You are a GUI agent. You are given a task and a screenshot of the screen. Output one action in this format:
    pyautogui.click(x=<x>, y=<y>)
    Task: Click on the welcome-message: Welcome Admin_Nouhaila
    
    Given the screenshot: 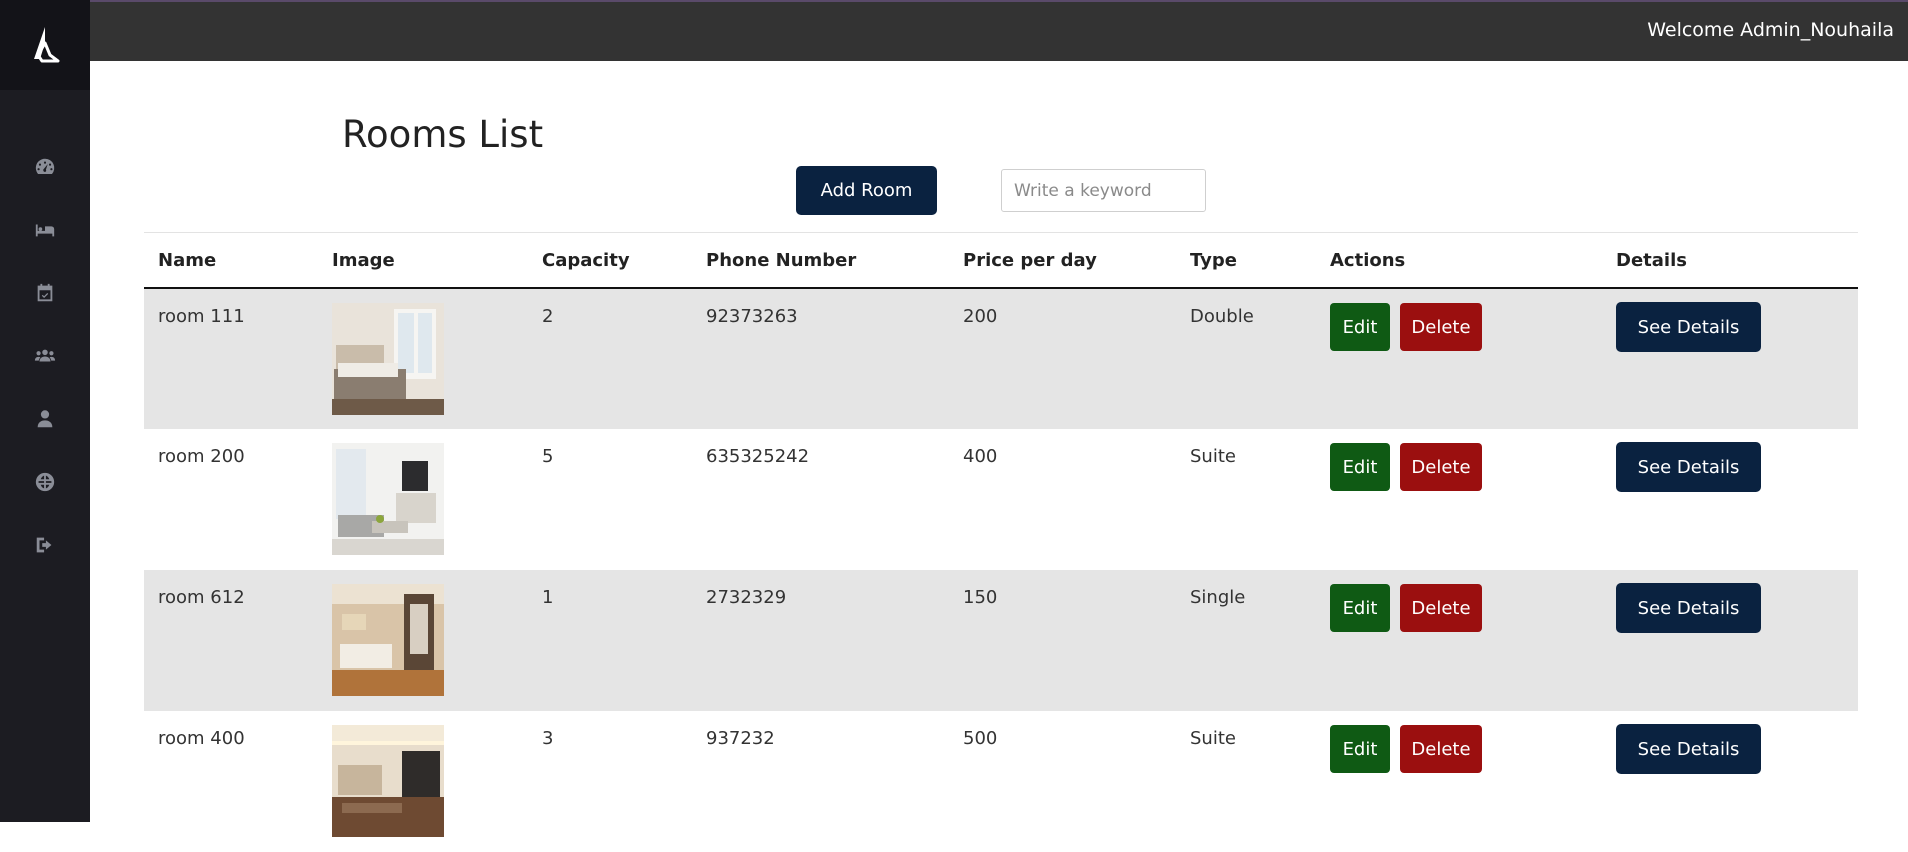 What is the action you would take?
    pyautogui.click(x=1770, y=30)
    